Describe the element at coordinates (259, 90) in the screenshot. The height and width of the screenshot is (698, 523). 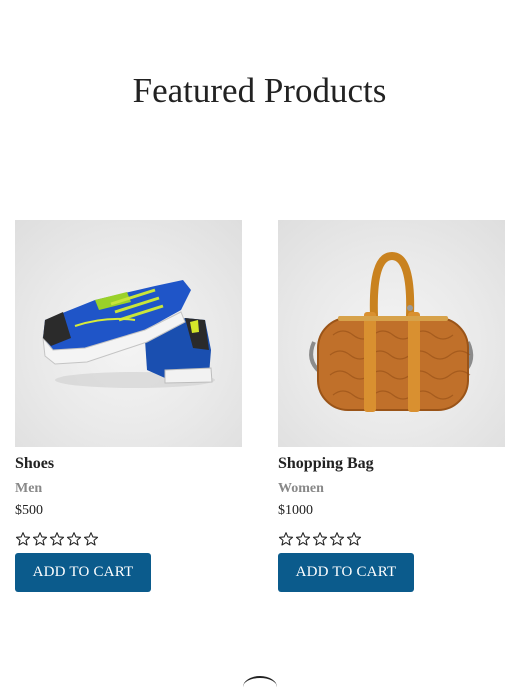
I see `section-title: Featured Products` at that location.